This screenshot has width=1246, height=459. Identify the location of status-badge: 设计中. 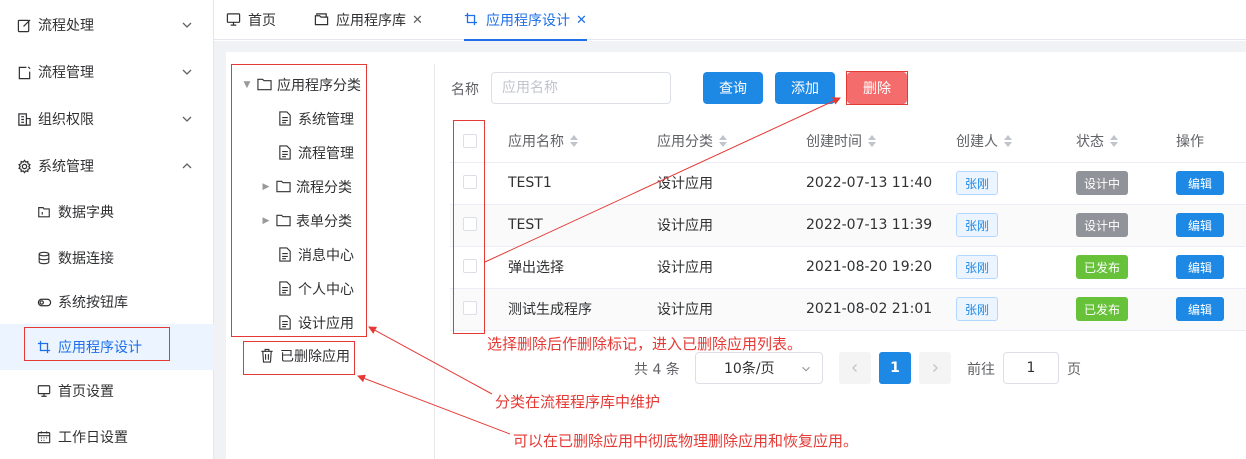
(1102, 225).